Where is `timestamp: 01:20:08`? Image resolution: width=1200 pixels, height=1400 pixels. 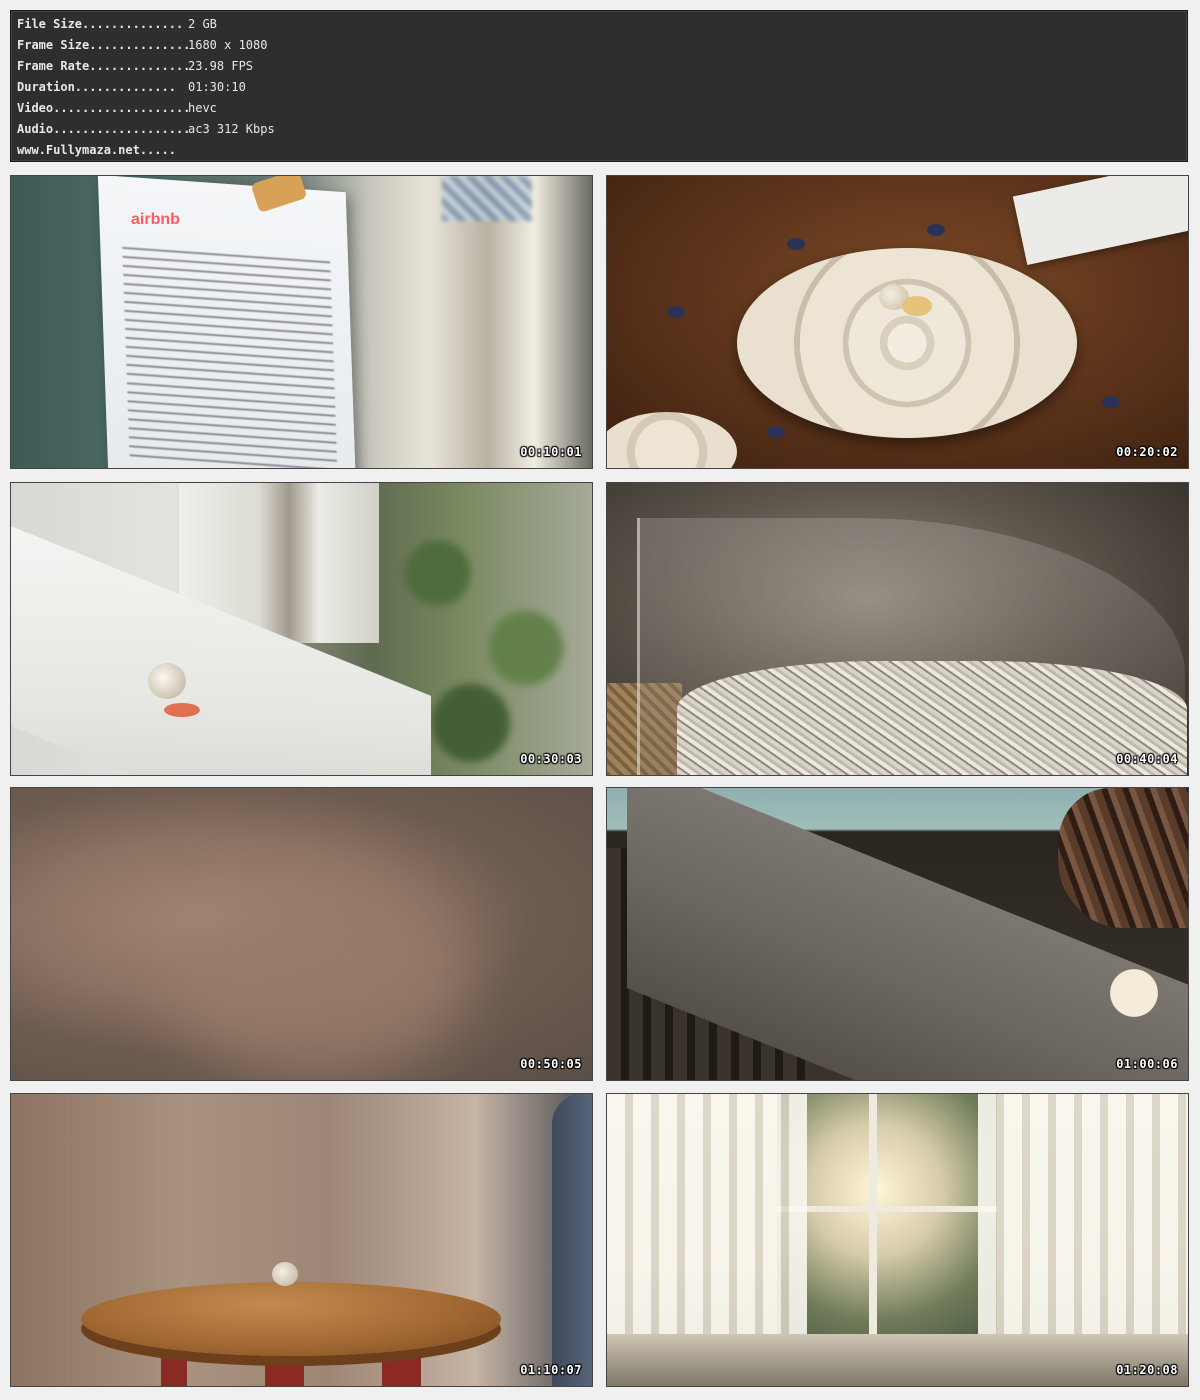 timestamp: 01:20:08 is located at coordinates (1147, 1370).